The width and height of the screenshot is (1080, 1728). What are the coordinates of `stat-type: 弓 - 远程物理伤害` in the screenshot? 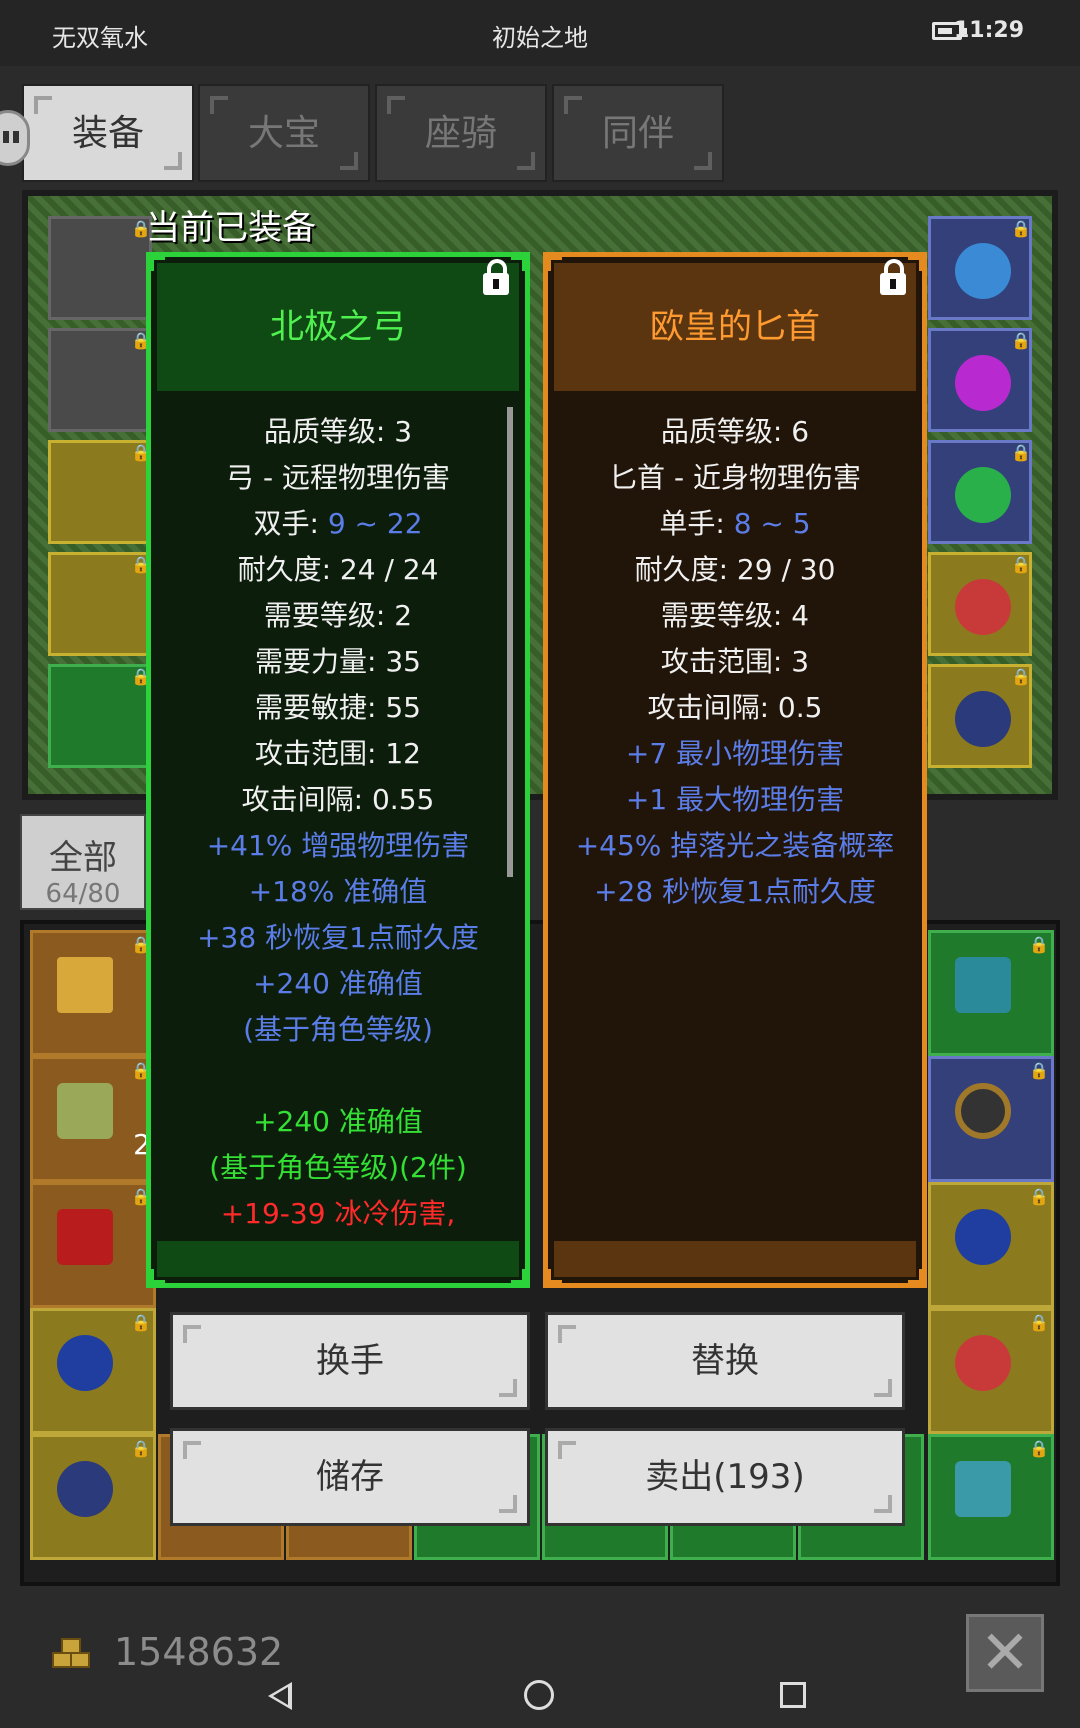 It's located at (338, 477).